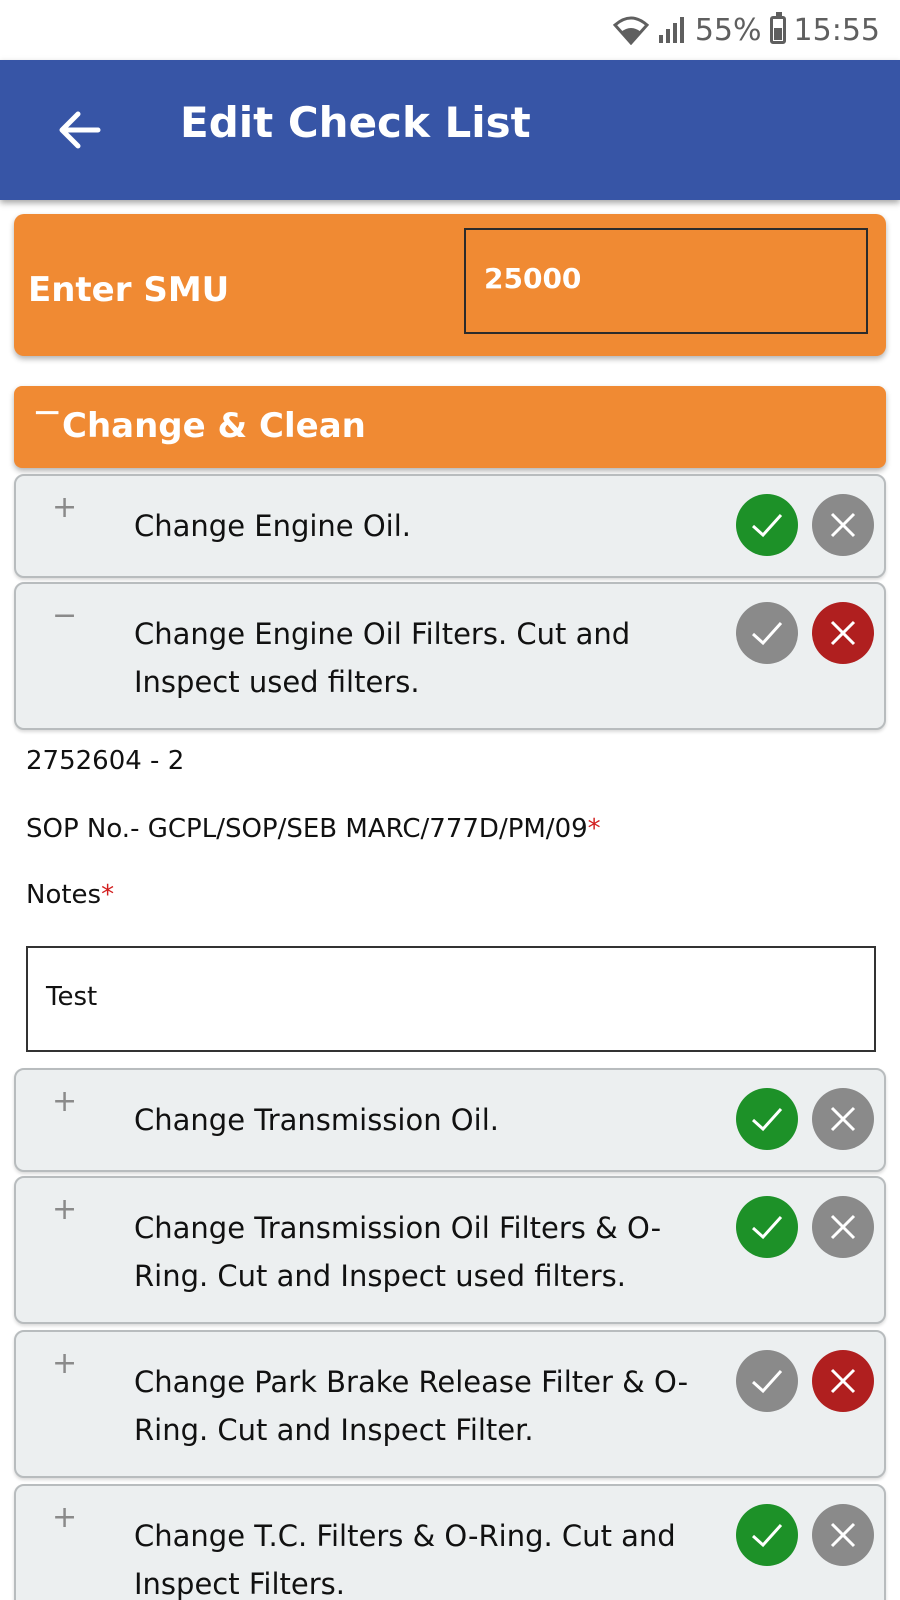 The width and height of the screenshot is (900, 1600). Describe the element at coordinates (450, 526) in the screenshot. I see `checklist-item: + Change Engine Oil.` at that location.